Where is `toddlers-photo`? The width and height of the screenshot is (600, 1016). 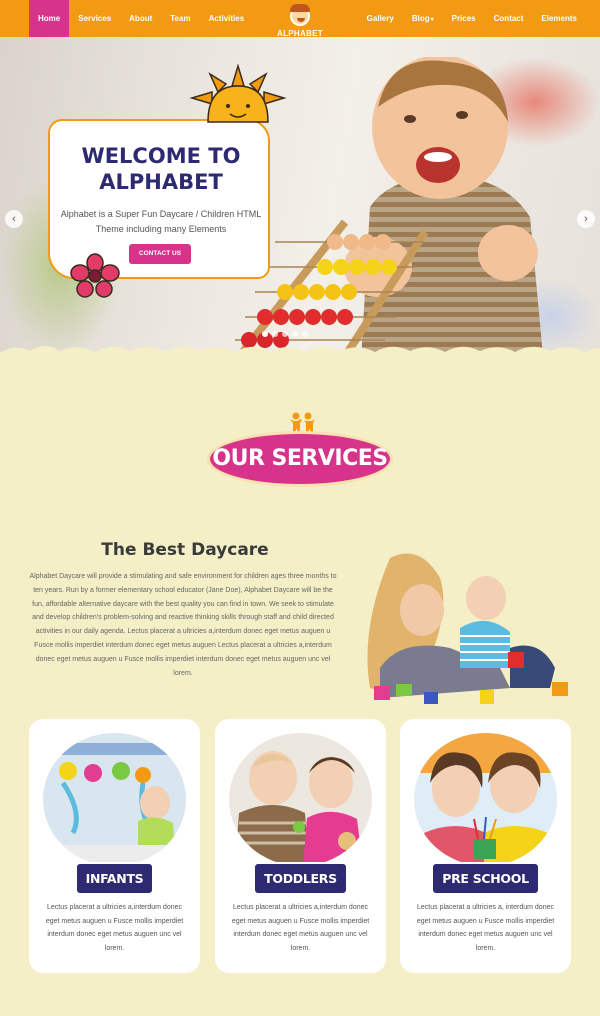
toddlers-photo is located at coordinates (300, 799).